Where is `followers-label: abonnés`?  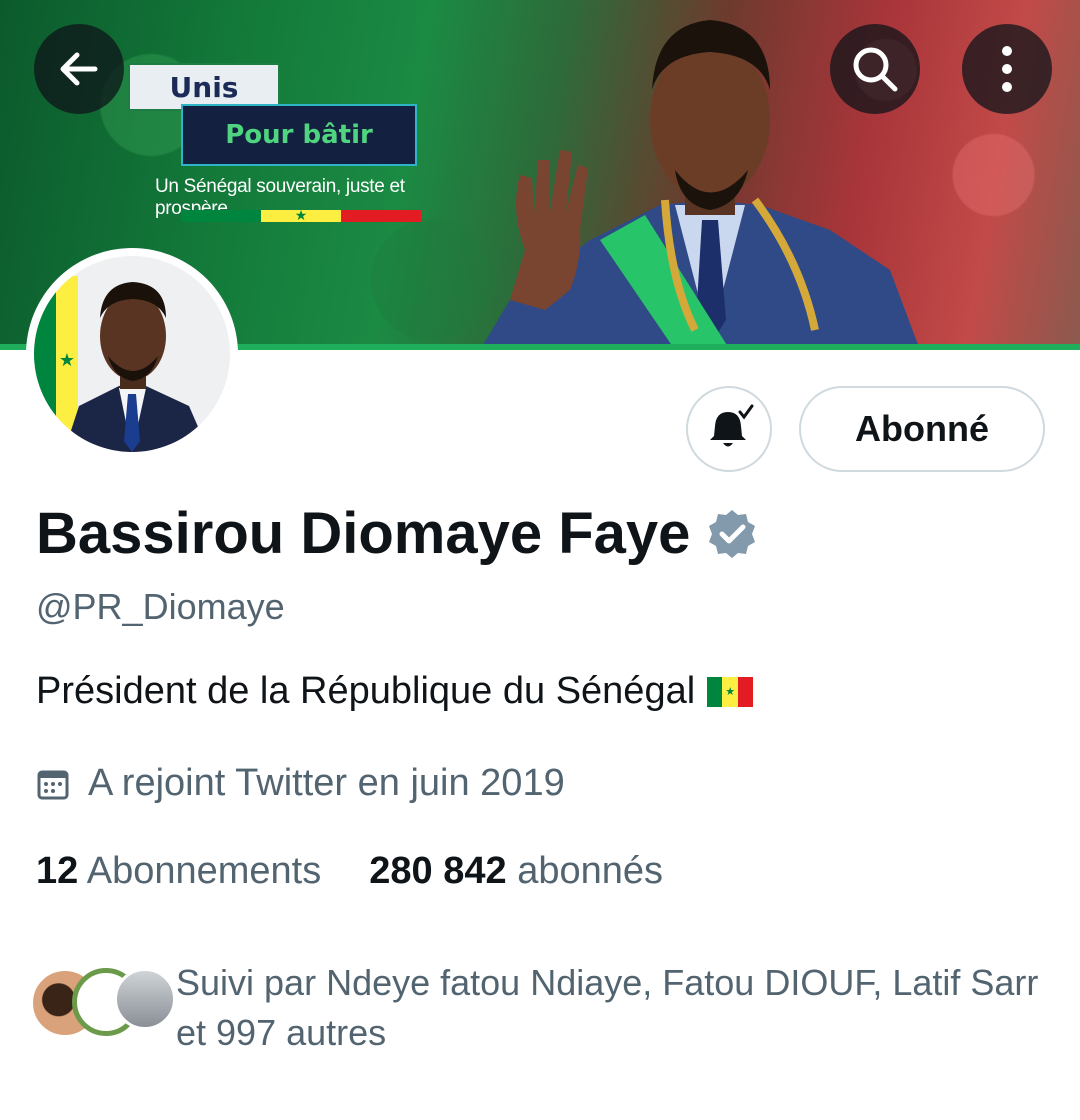
followers-label: abonnés is located at coordinates (590, 871).